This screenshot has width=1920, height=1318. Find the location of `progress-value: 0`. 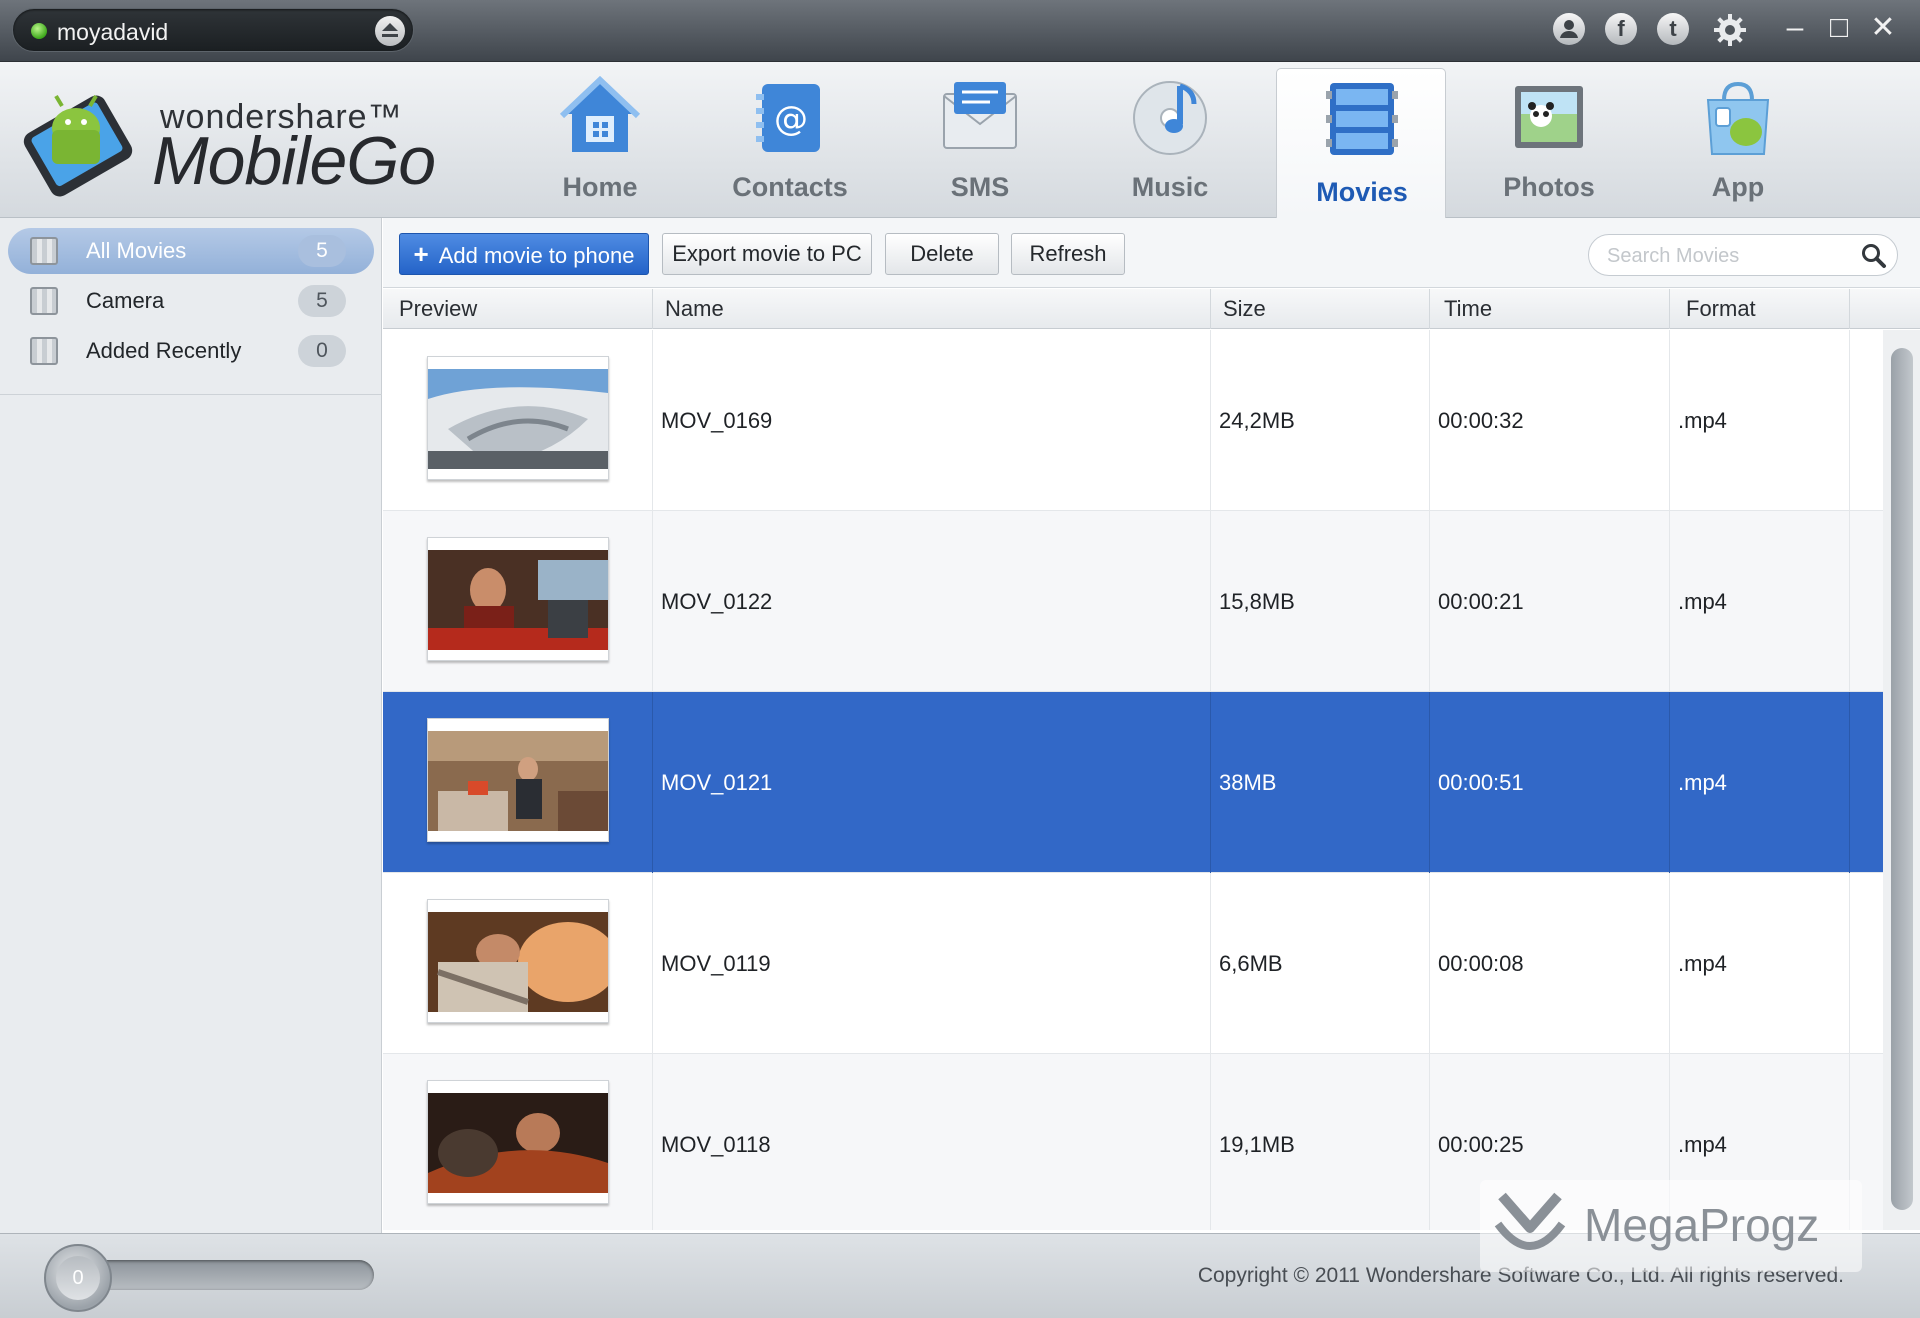

progress-value: 0 is located at coordinates (78, 1278).